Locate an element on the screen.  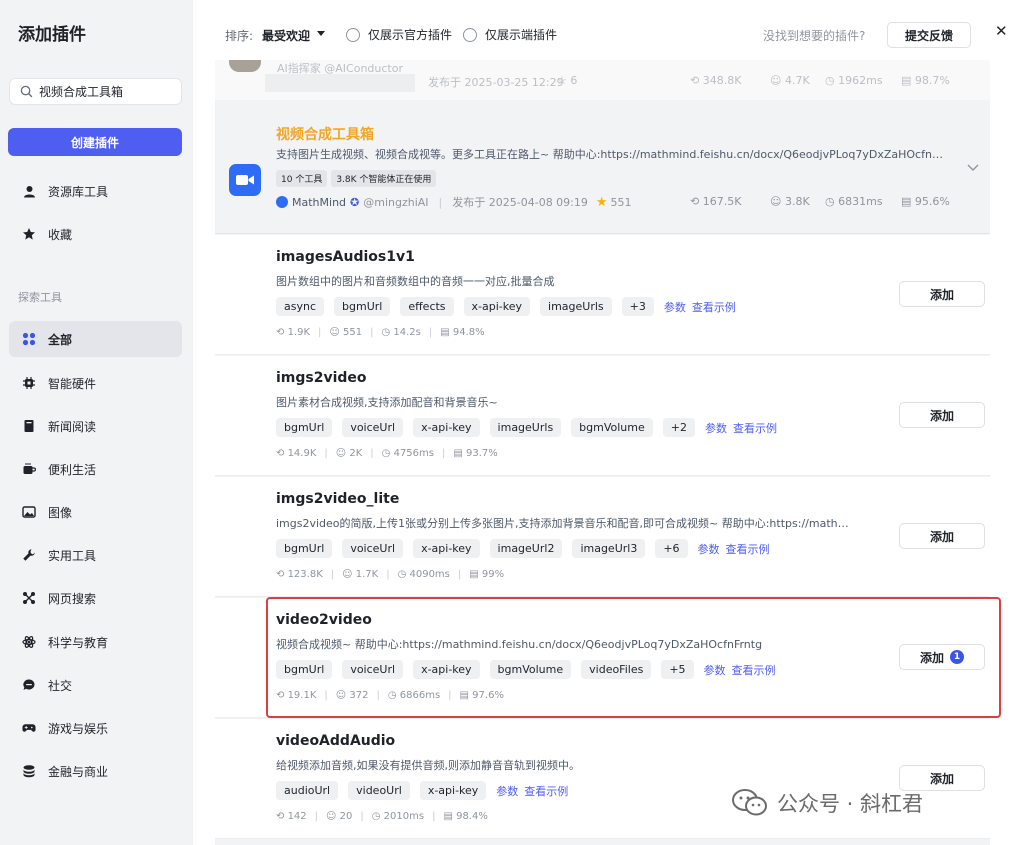
sidebar-item-label: 新闻阅读 is located at coordinates (72, 426).